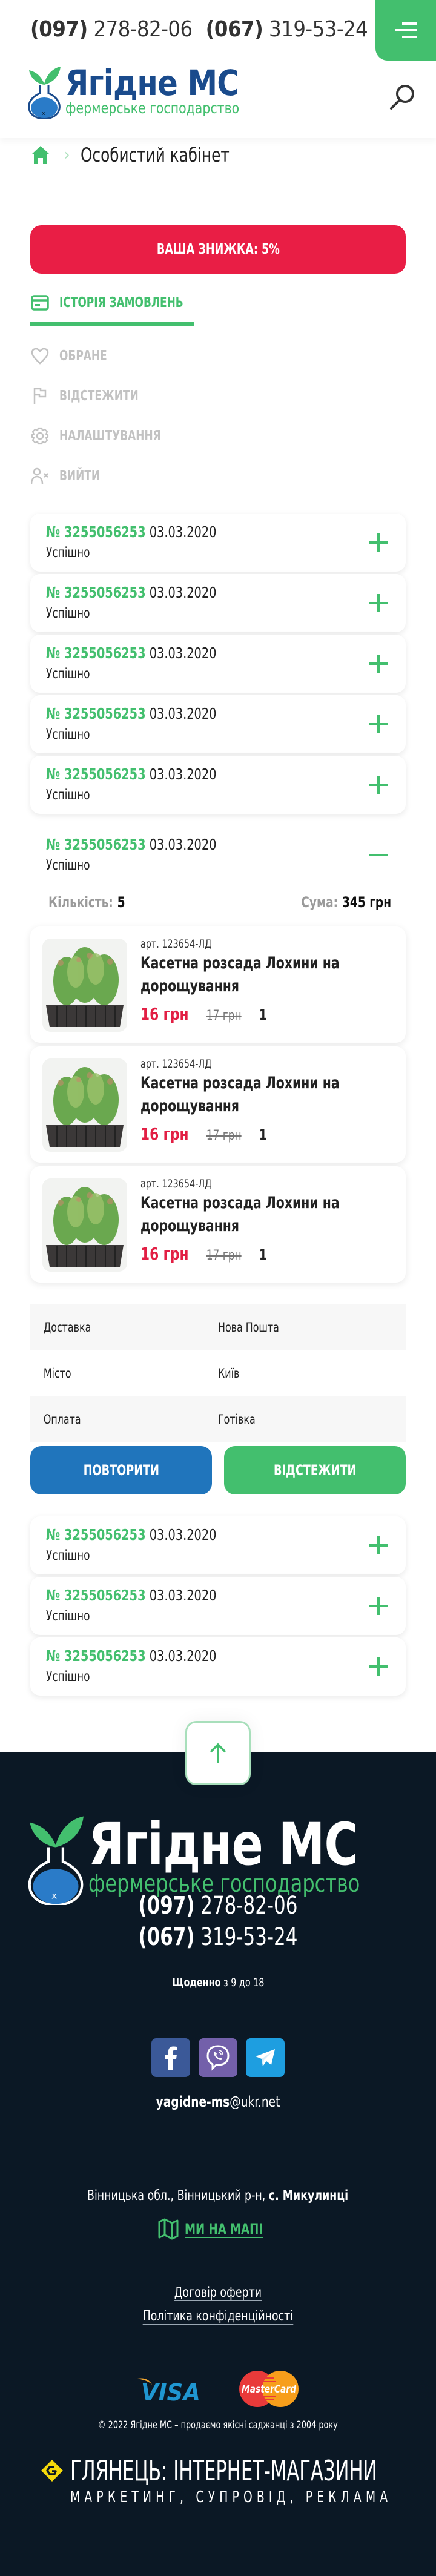  I want to click on header-phone-1: (097) 278-82-06, so click(111, 29).